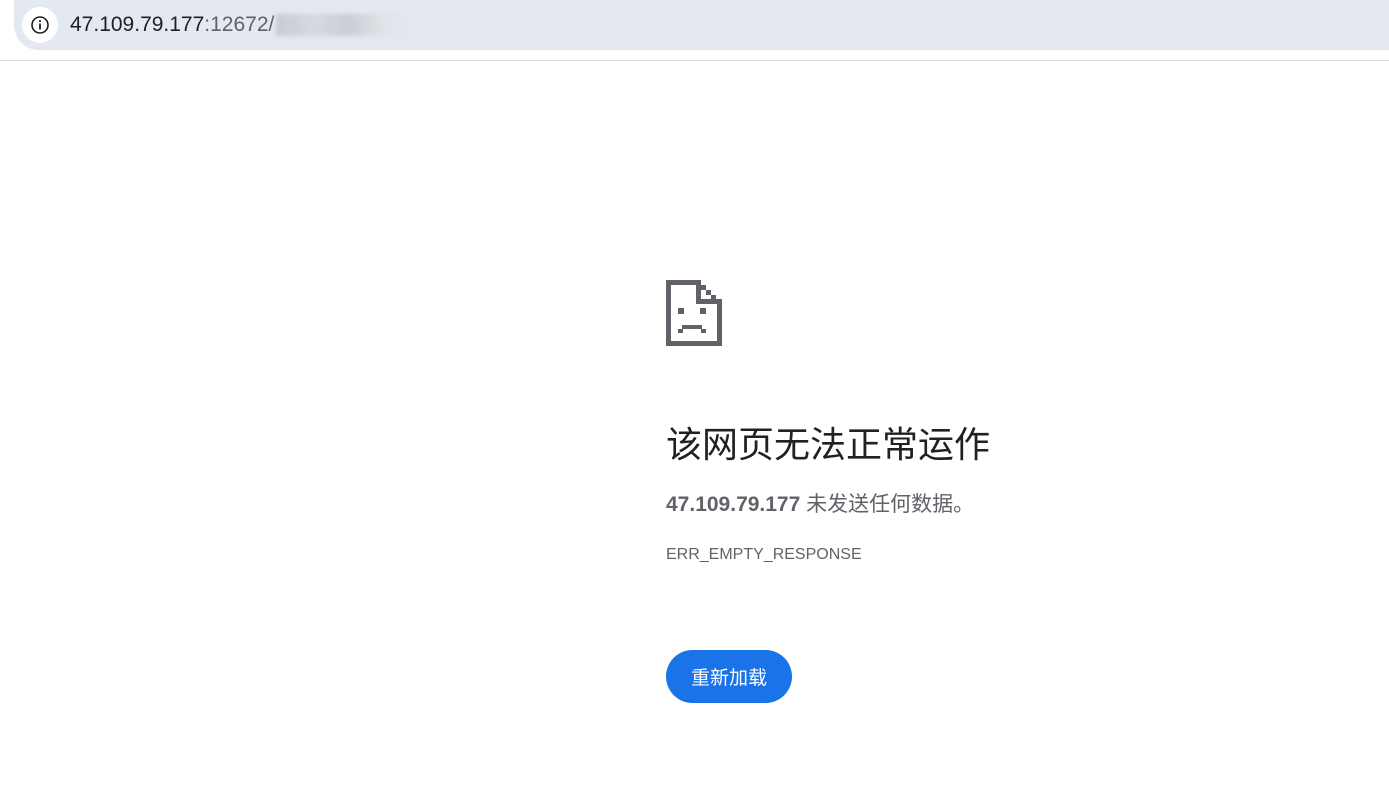  What do you see at coordinates (828, 445) in the screenshot?
I see `error-title: 该网页无法正常运作` at bounding box center [828, 445].